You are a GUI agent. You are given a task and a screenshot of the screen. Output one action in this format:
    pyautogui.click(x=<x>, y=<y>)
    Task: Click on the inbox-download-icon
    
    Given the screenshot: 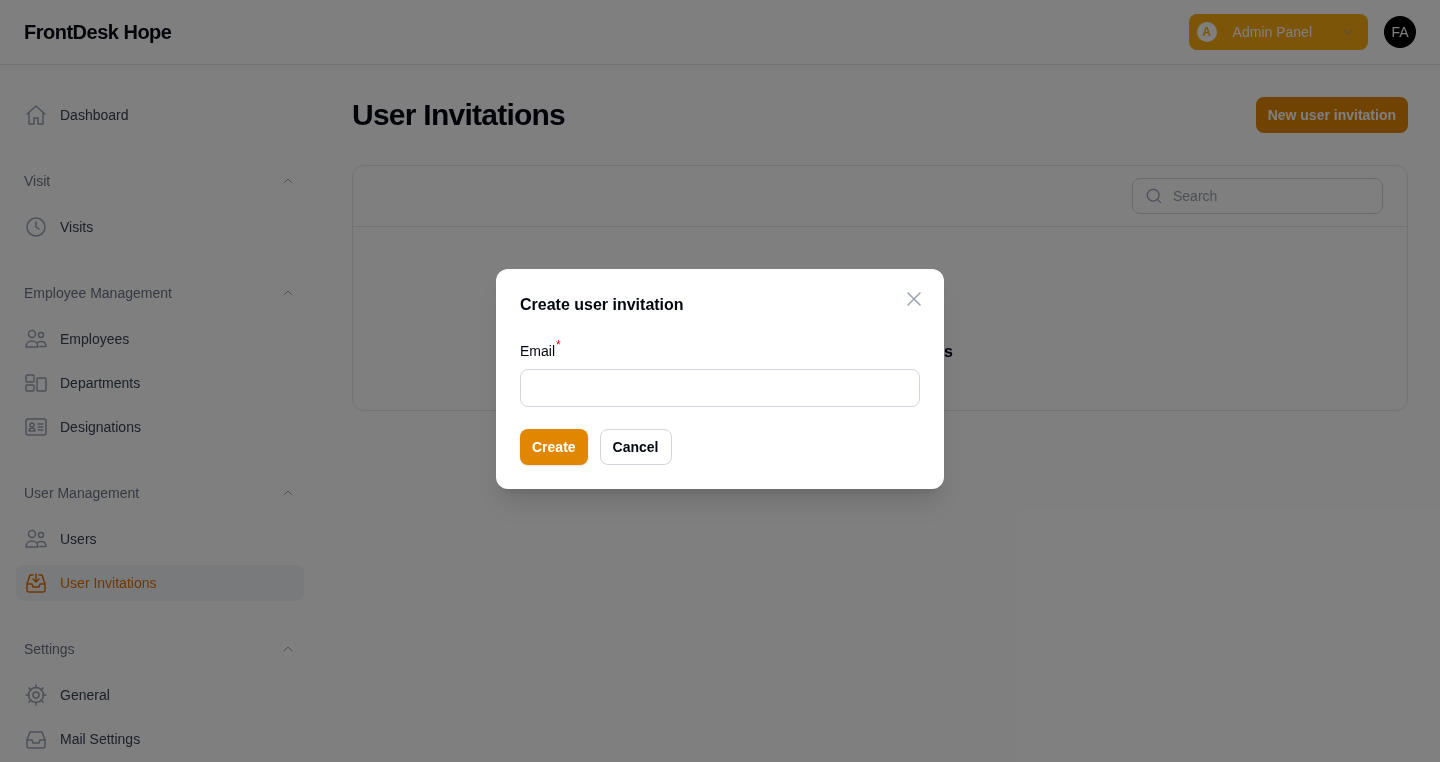 What is the action you would take?
    pyautogui.click(x=36, y=583)
    